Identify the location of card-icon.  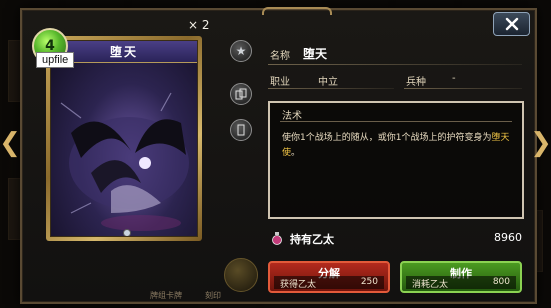
(241, 130).